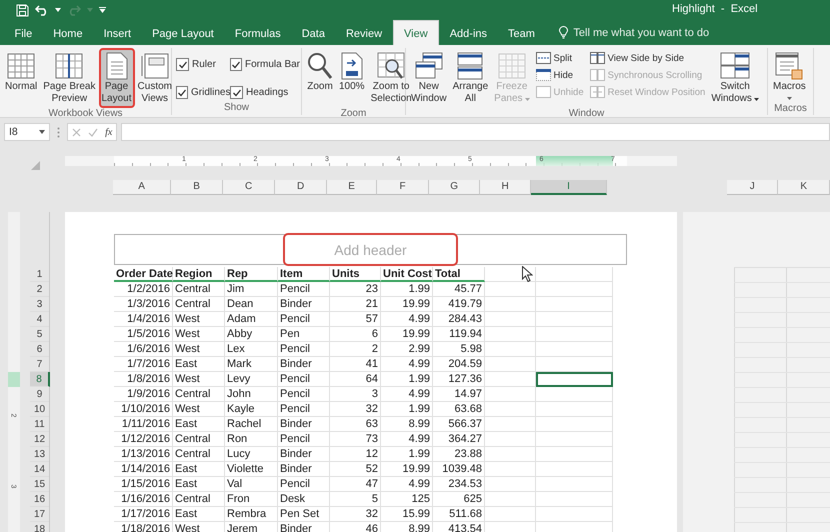  Describe the element at coordinates (648, 58) in the screenshot. I see `ribbon-button: View Side by Side` at that location.